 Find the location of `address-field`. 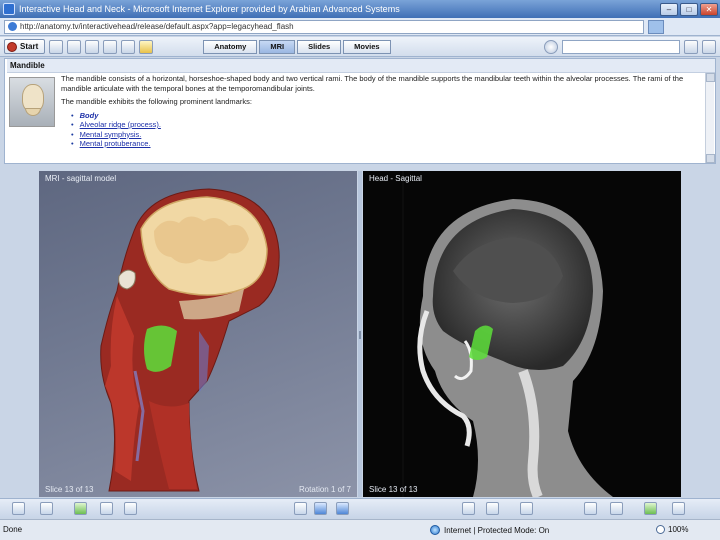

address-field is located at coordinates (324, 26).